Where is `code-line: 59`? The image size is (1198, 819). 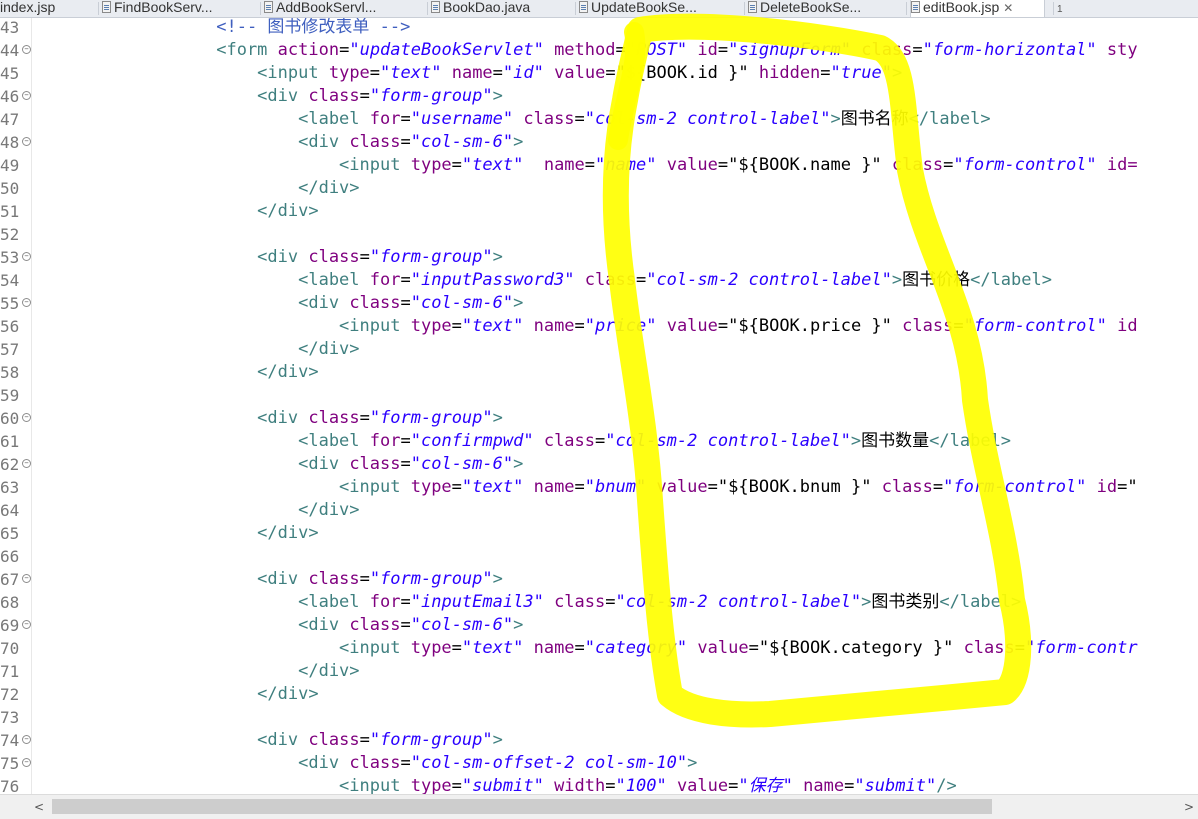
code-line: 59 is located at coordinates (599, 395).